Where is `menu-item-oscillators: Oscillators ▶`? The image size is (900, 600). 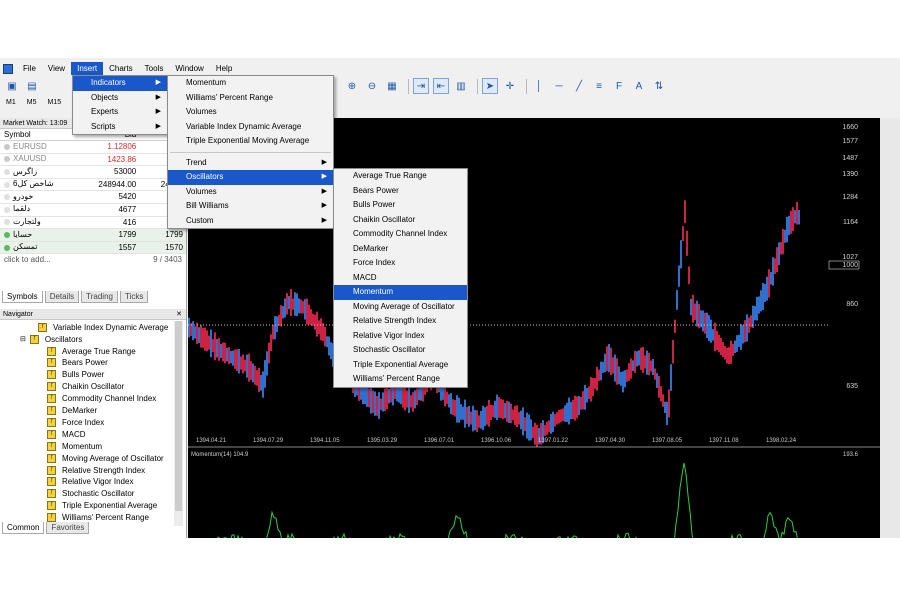 menu-item-oscillators: Oscillators ▶ is located at coordinates (250, 177).